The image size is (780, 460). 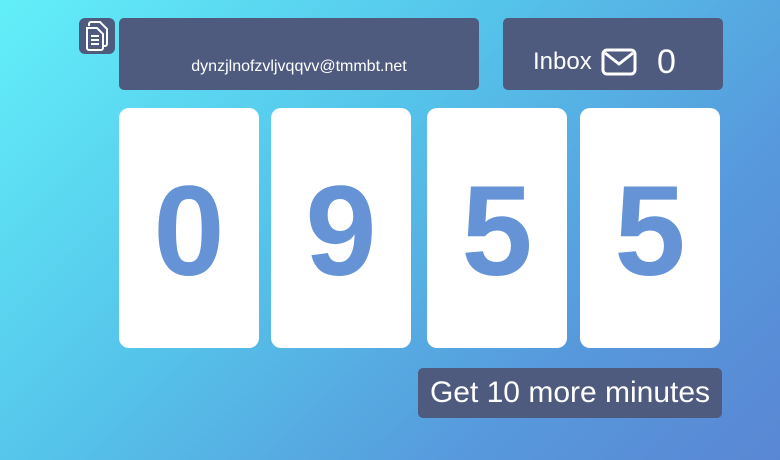 I want to click on inbox-label: Inbox, so click(x=562, y=61).